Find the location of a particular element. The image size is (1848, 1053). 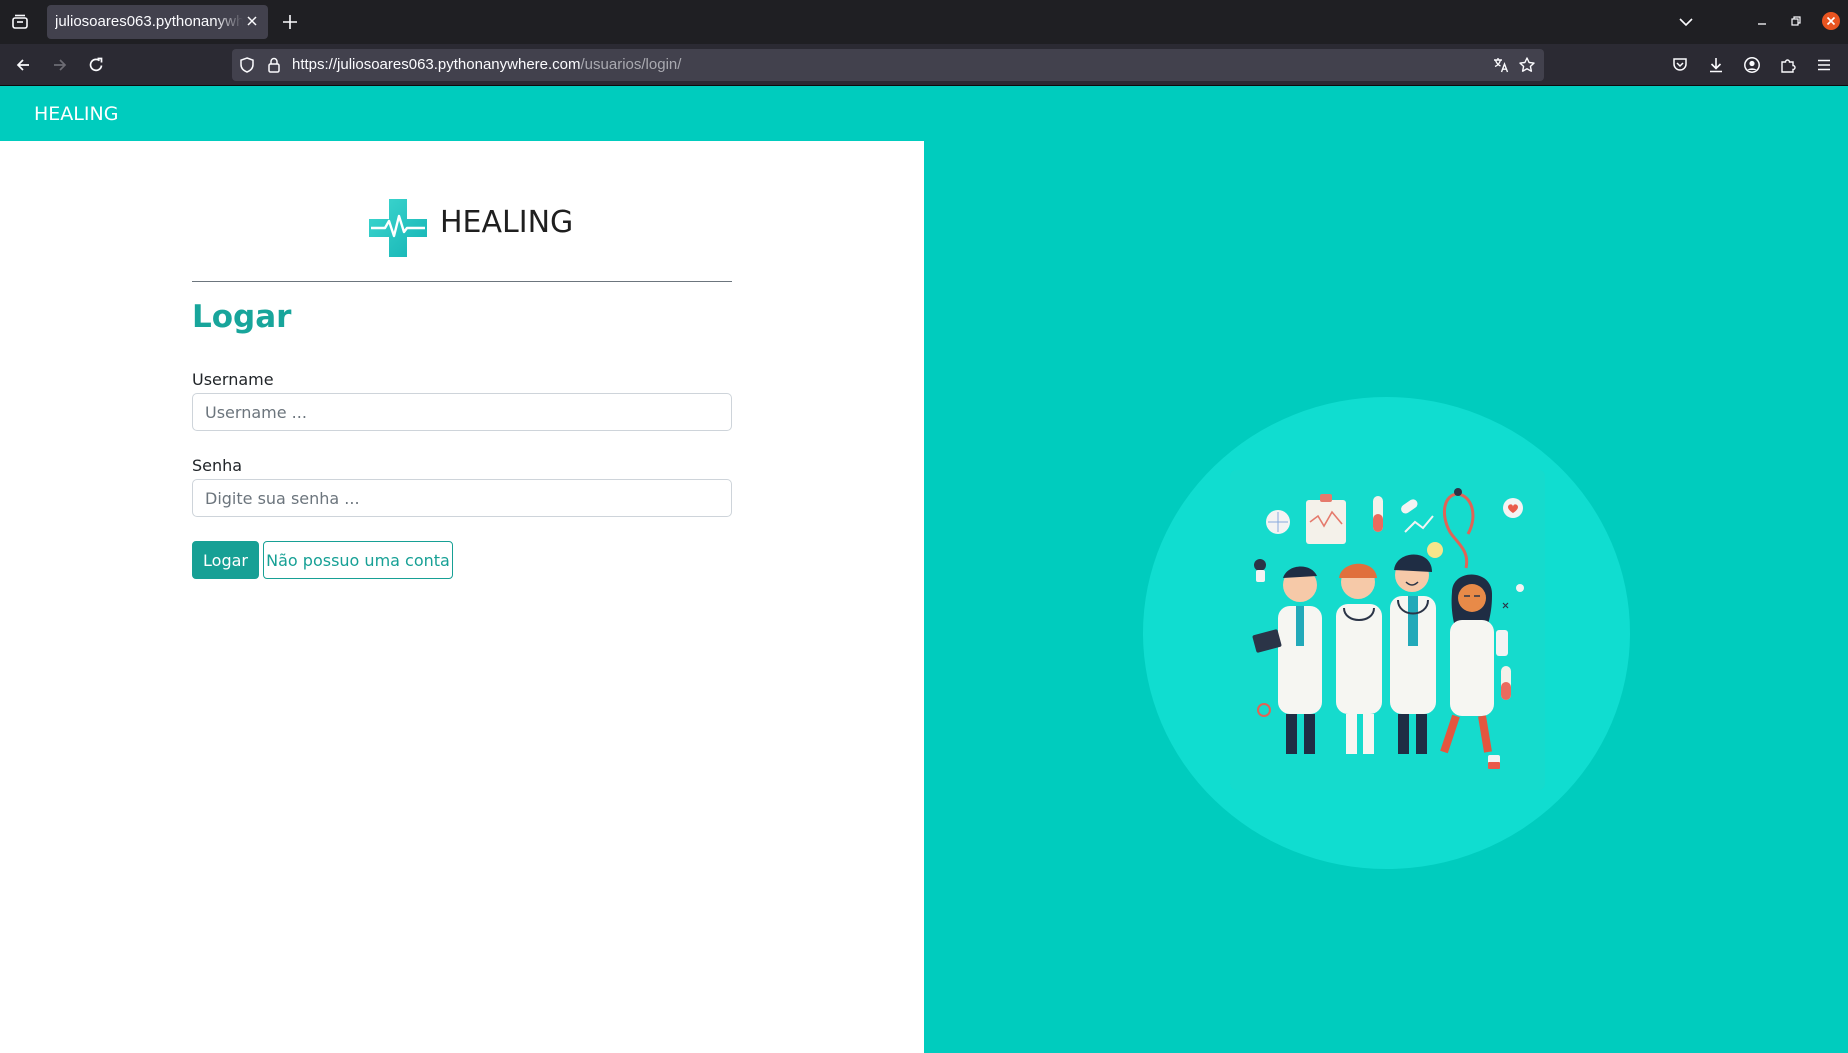

tab-list-icon is located at coordinates (20, 22).